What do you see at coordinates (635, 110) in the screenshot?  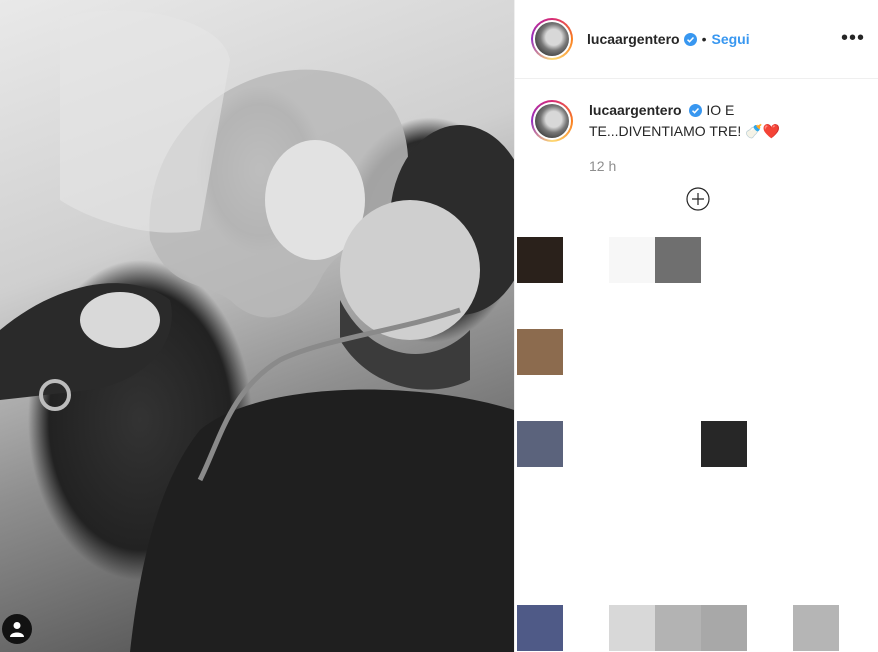 I see `caption-username: lucaargentero` at bounding box center [635, 110].